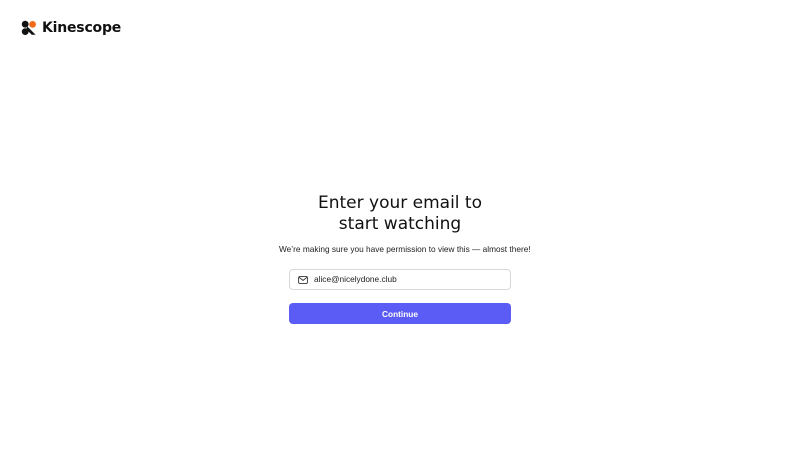  I want to click on mail-icon, so click(303, 279).